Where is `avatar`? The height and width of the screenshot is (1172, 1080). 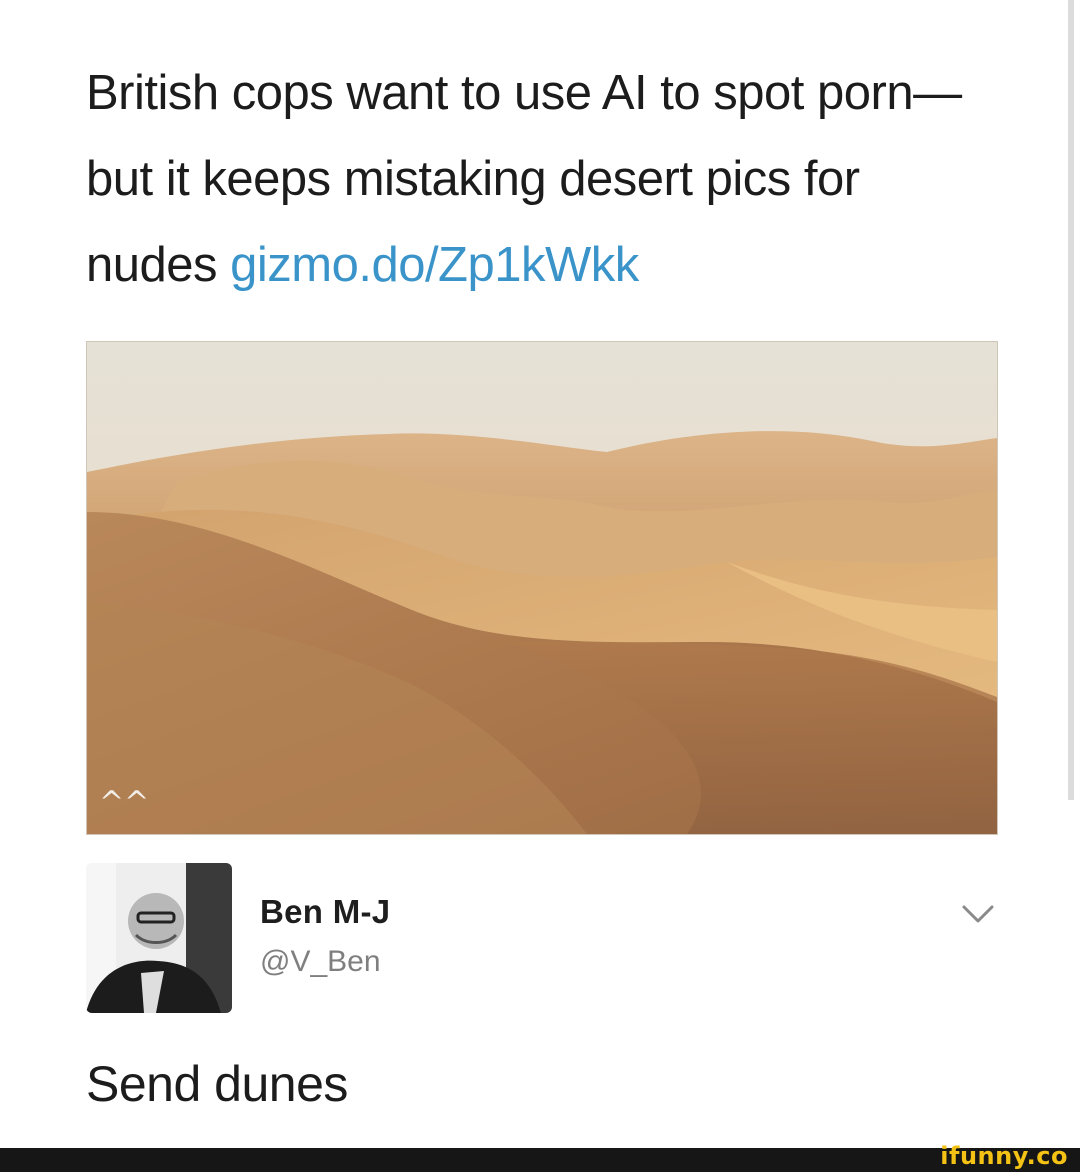 avatar is located at coordinates (159, 938).